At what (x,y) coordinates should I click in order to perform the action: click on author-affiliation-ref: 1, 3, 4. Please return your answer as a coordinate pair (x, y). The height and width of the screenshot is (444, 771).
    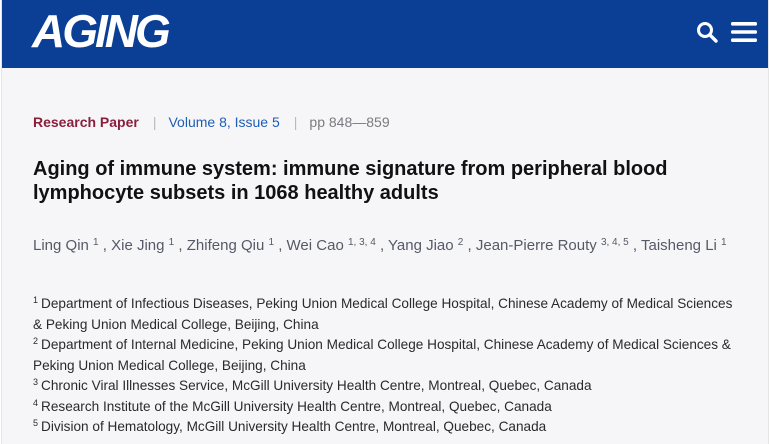
    Looking at the image, I should click on (362, 242).